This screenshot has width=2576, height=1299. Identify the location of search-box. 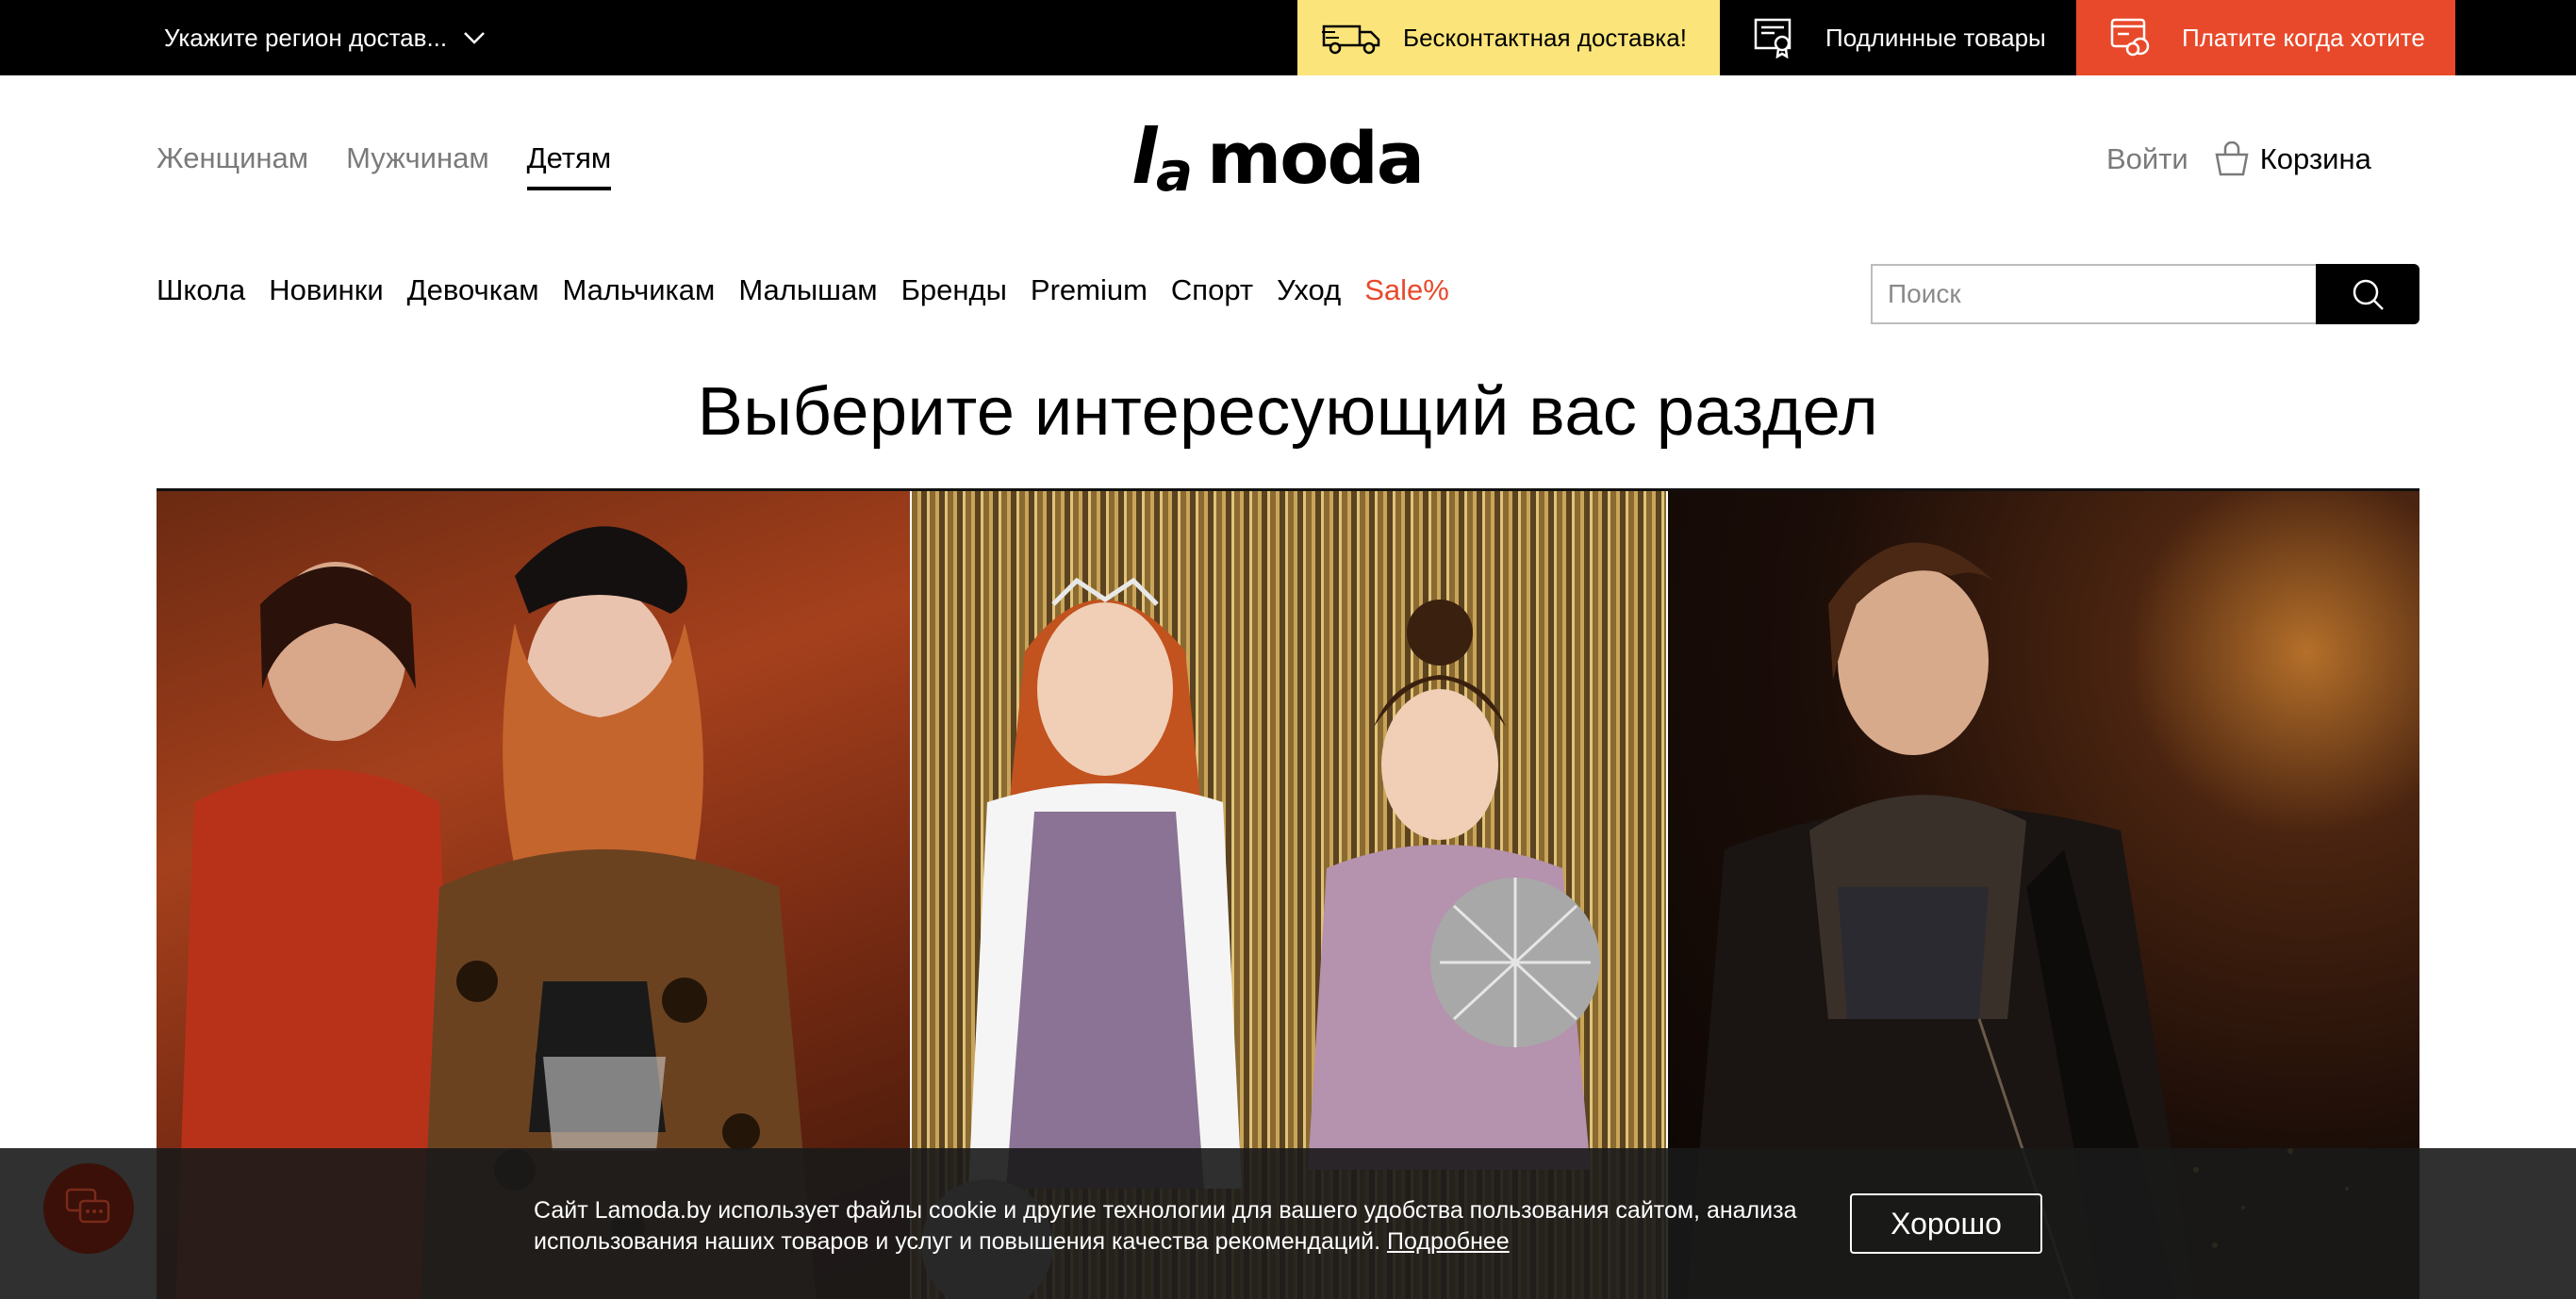
(2145, 294).